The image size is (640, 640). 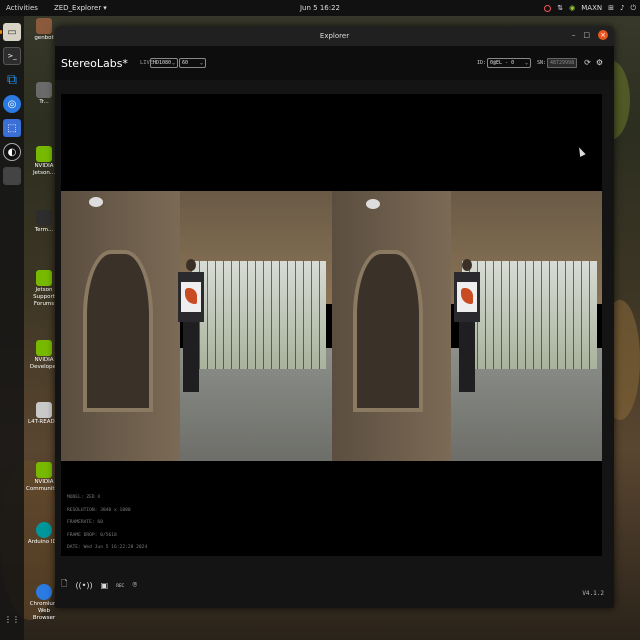 What do you see at coordinates (560, 8) in the screenshot?
I see `network-icon: ⇅` at bounding box center [560, 8].